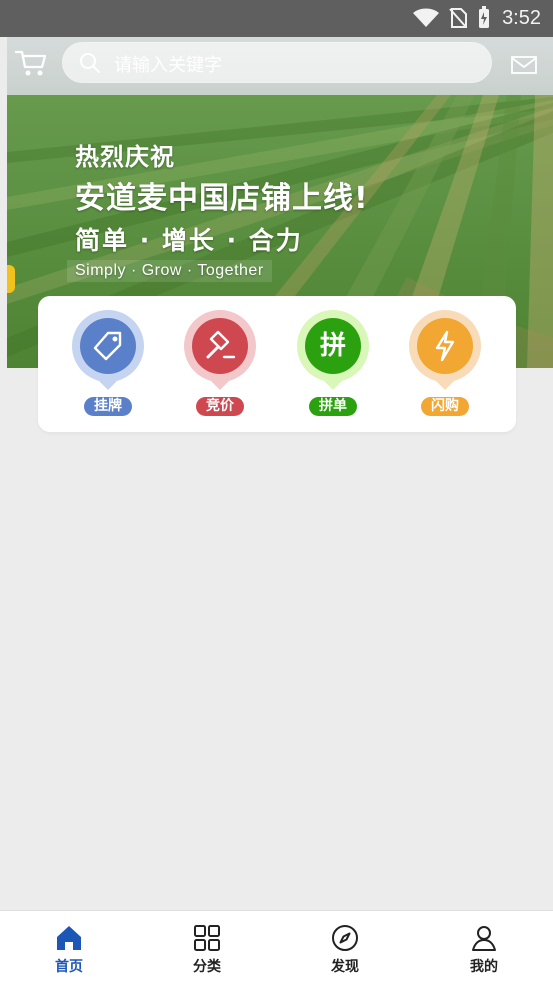  Describe the element at coordinates (333, 346) in the screenshot. I see `pin-dan-icon: 拼` at that location.